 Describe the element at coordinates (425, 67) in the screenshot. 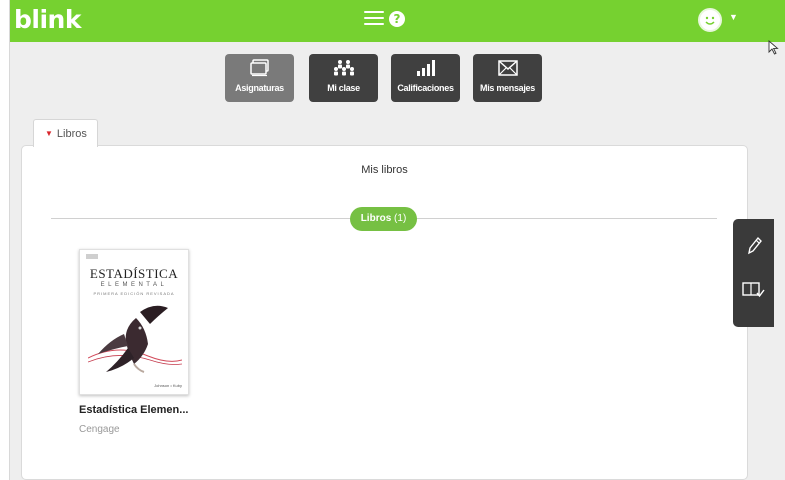

I see `bar-chart-icon` at that location.